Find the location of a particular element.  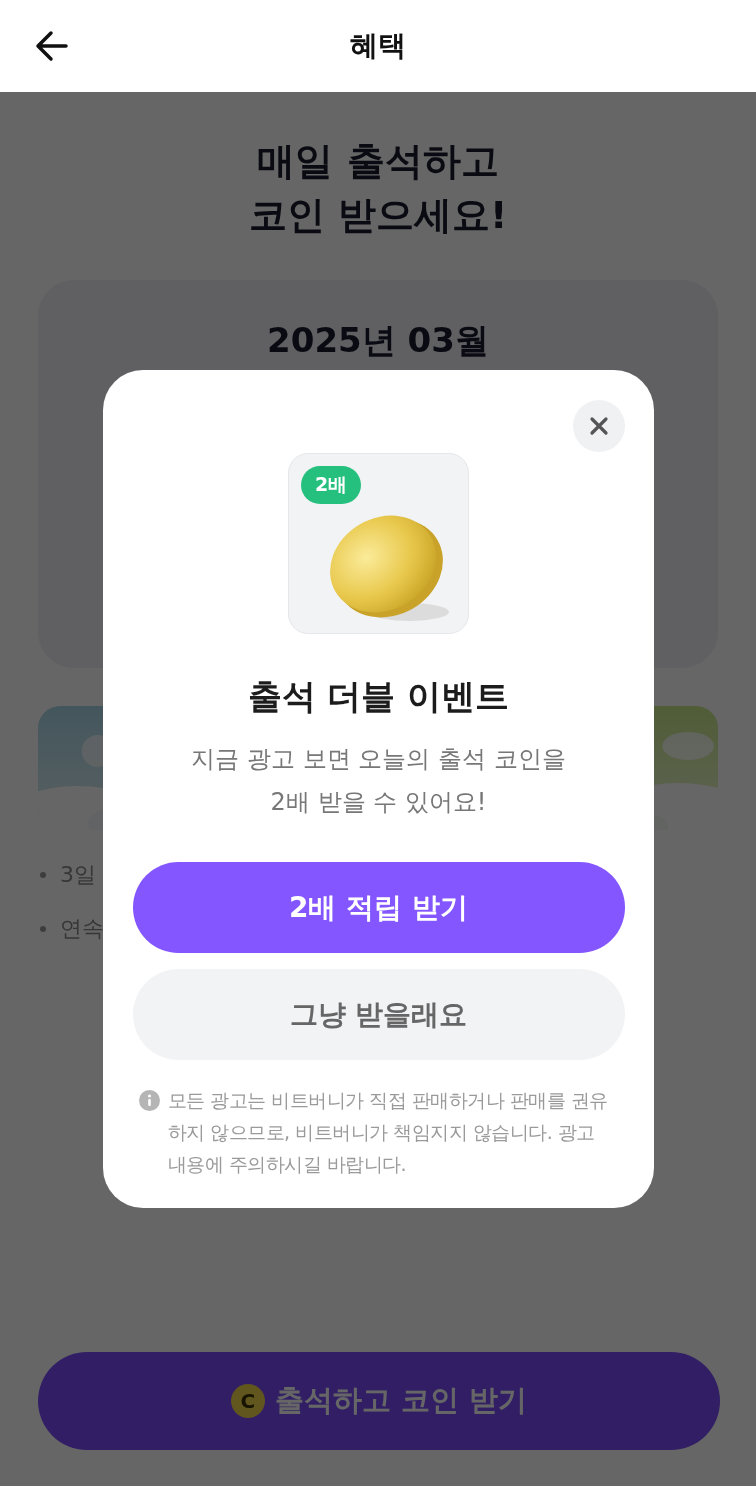

modal-description: 지금 광고 보면 오늘의 출석 코인을 2배 받을 수 있어요! is located at coordinates (378, 781).